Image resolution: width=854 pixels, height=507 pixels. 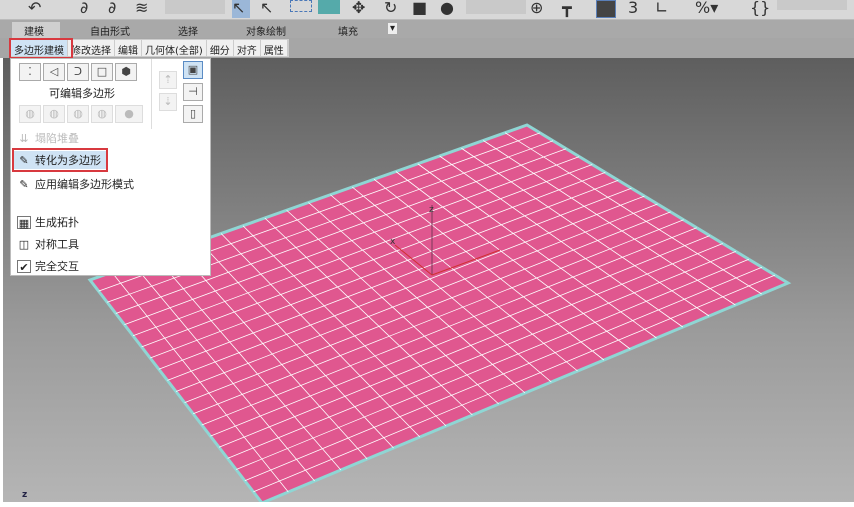 What do you see at coordinates (536, 9) in the screenshot?
I see `pivot-icon: ⊕` at bounding box center [536, 9].